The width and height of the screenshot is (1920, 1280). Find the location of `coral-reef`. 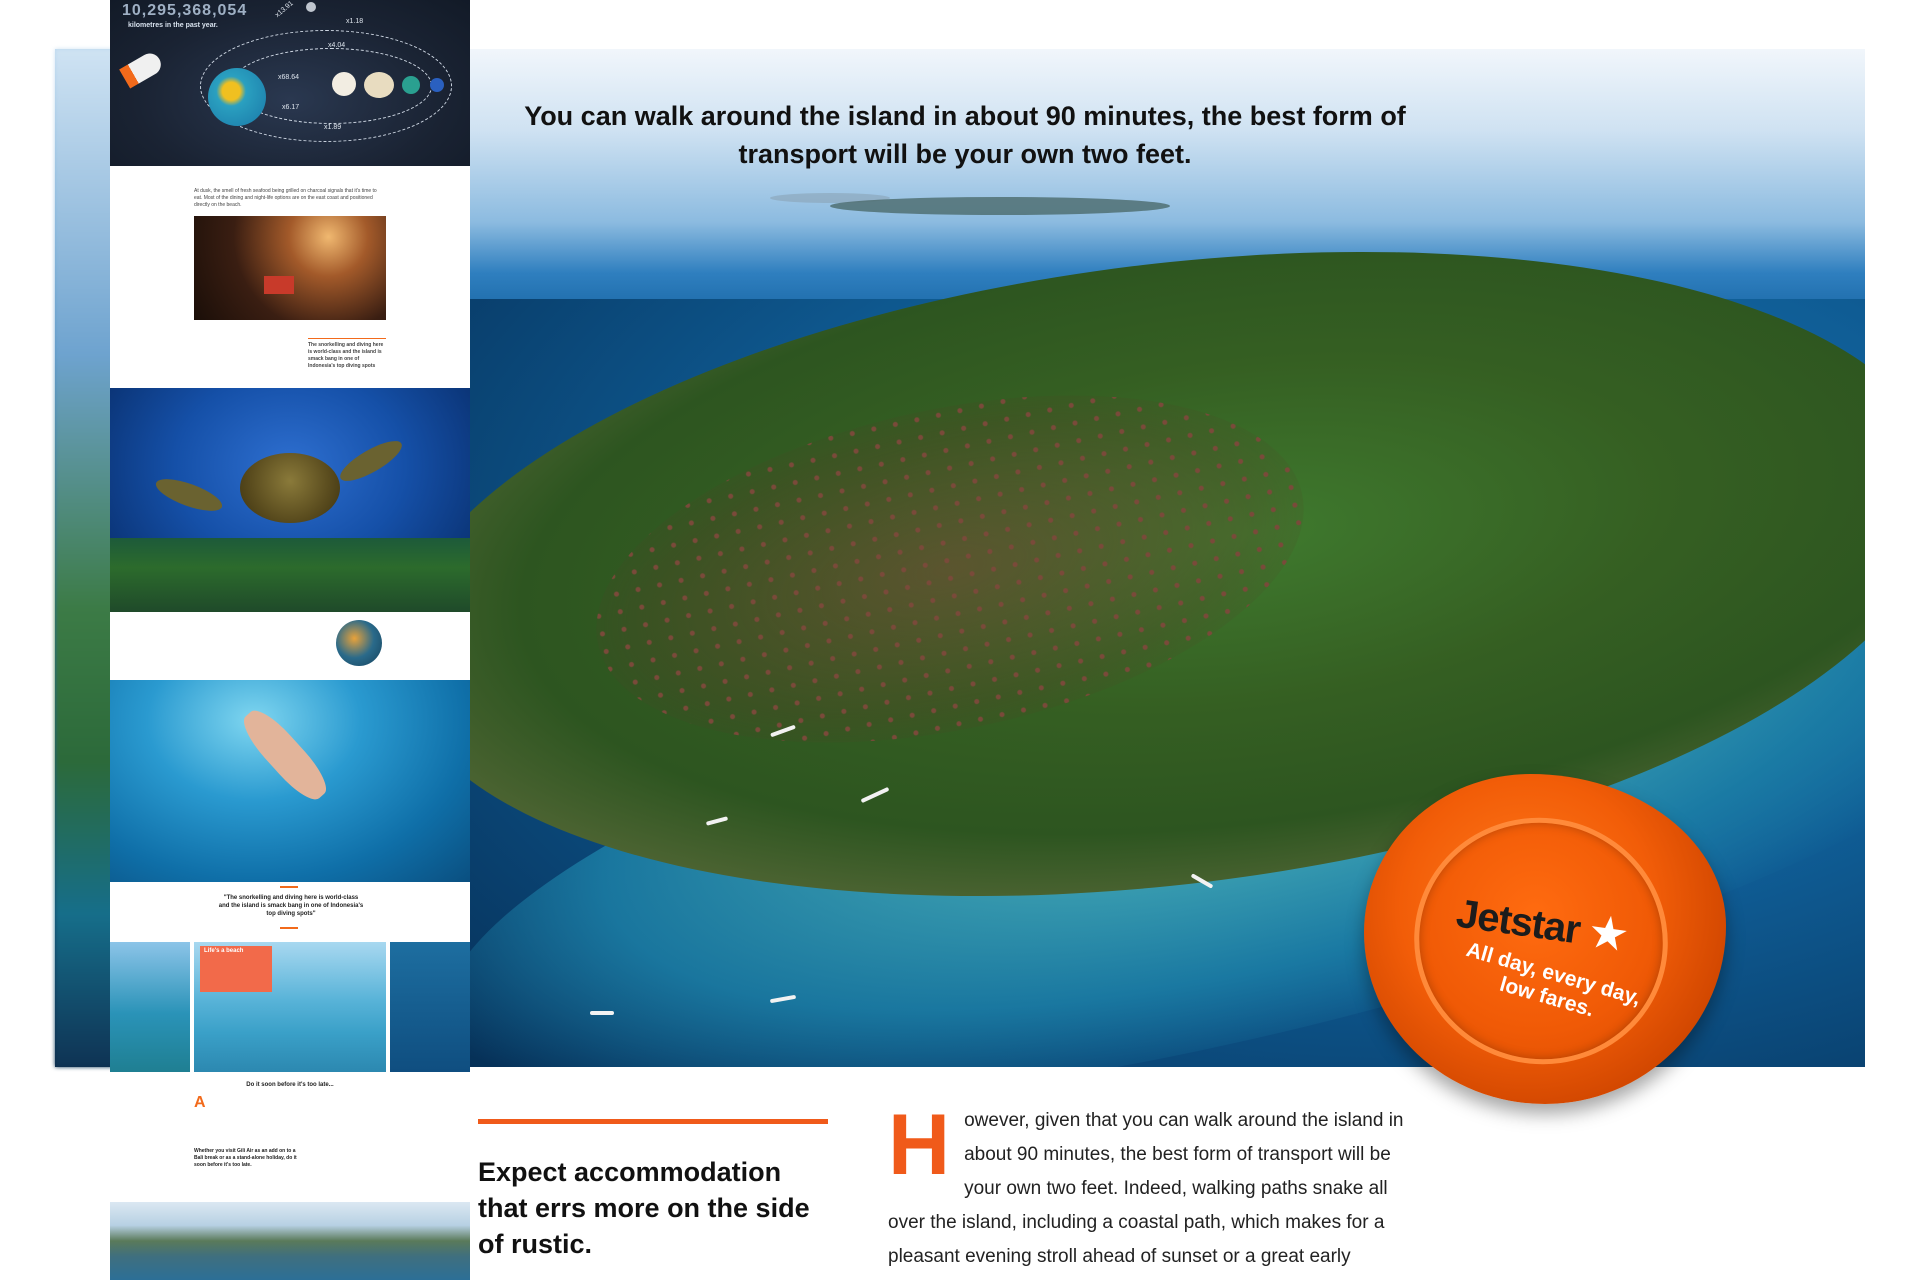

coral-reef is located at coordinates (290, 575).